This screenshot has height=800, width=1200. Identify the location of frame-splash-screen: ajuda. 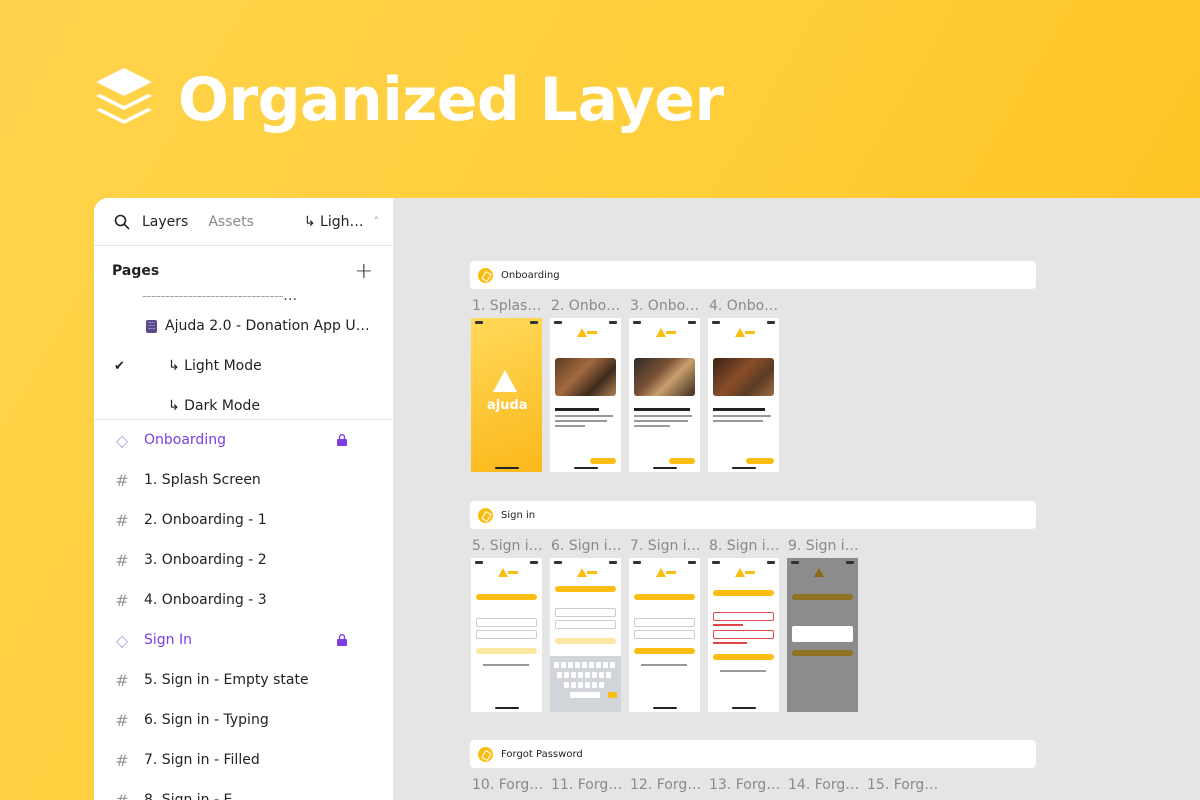
(506, 395).